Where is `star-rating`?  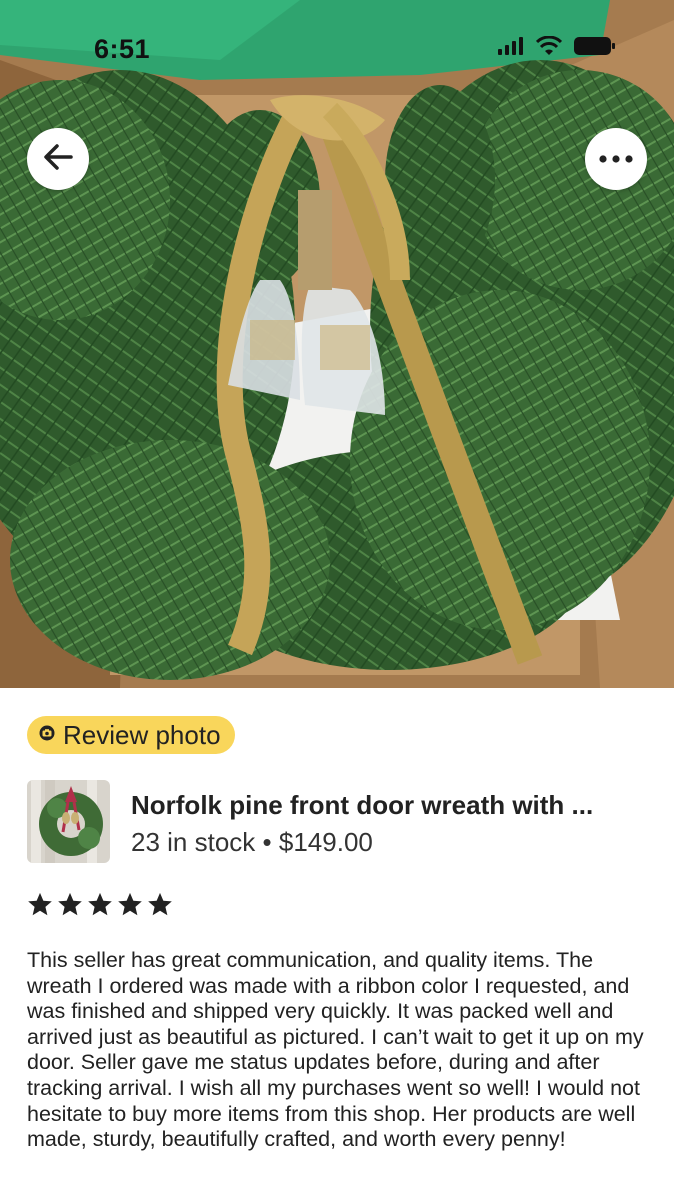 star-rating is located at coordinates (100, 907).